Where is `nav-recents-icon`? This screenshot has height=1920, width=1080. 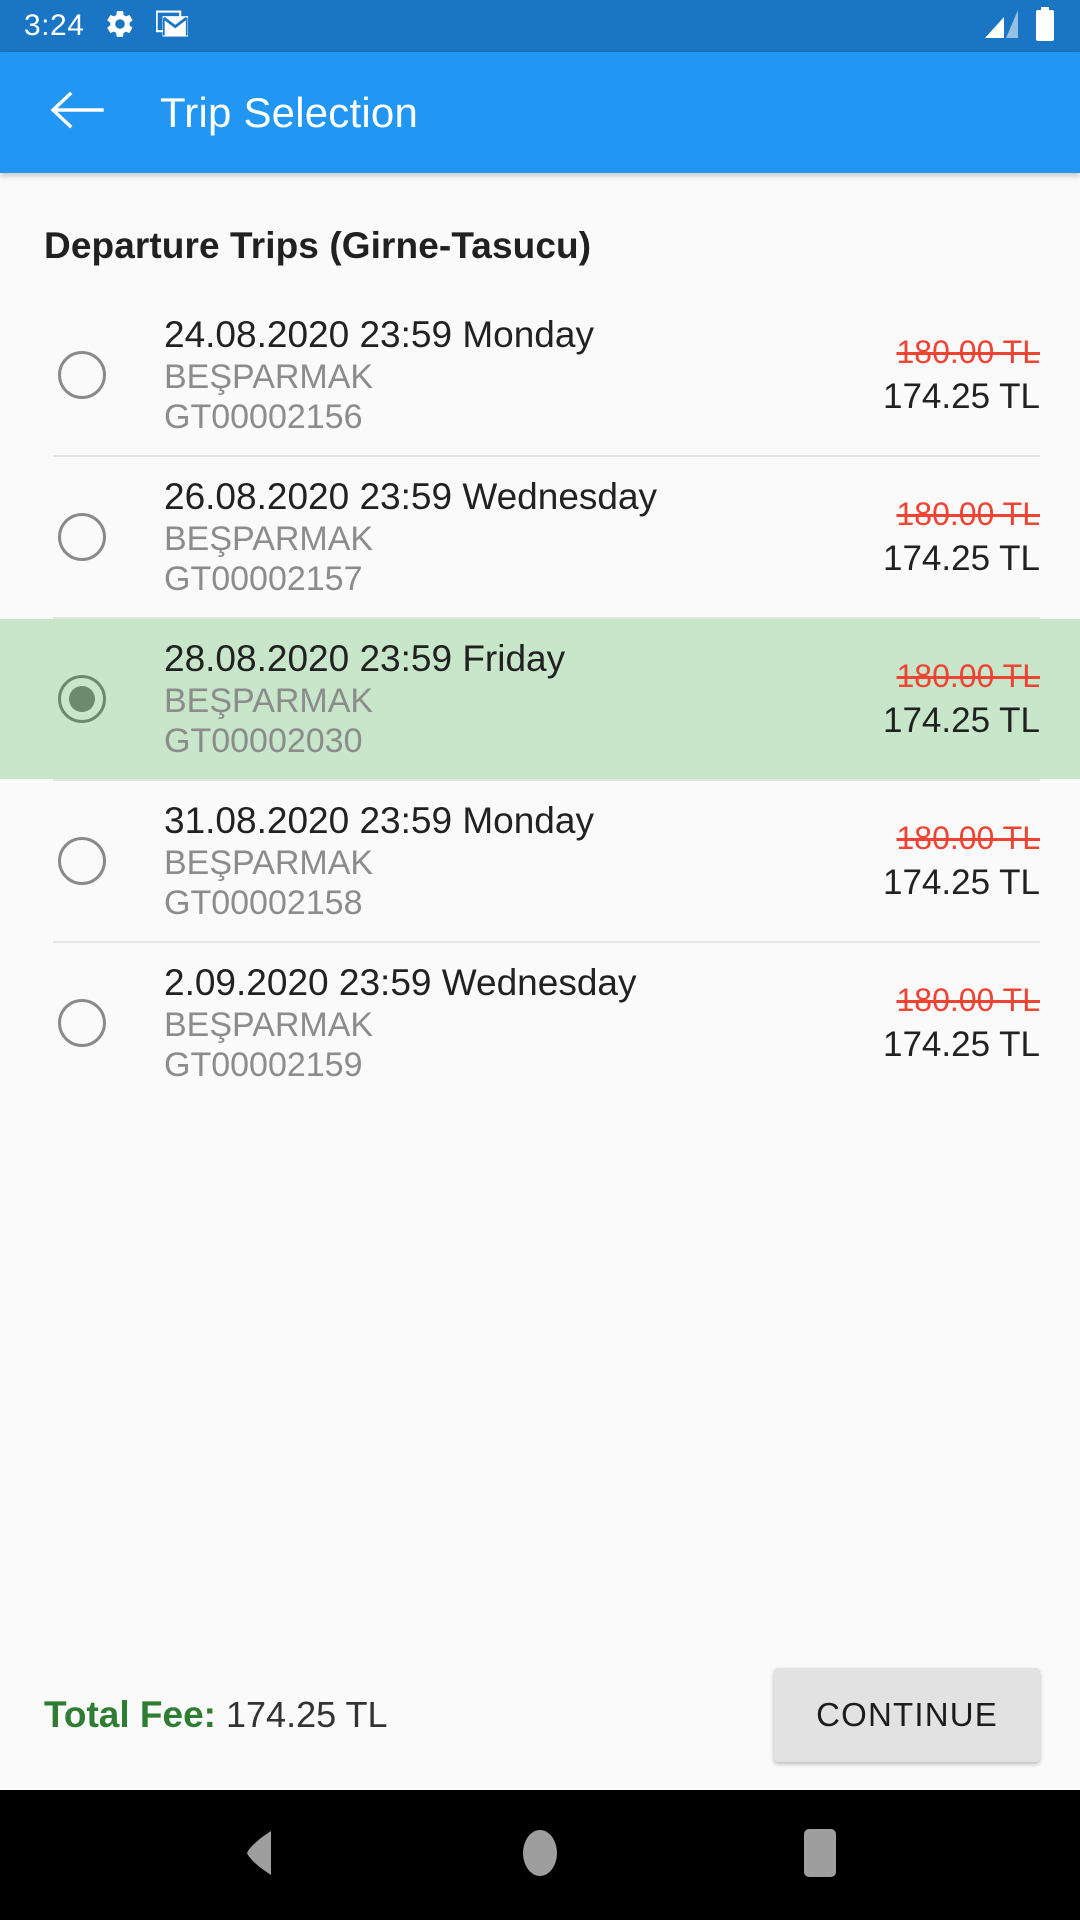 nav-recents-icon is located at coordinates (820, 1855).